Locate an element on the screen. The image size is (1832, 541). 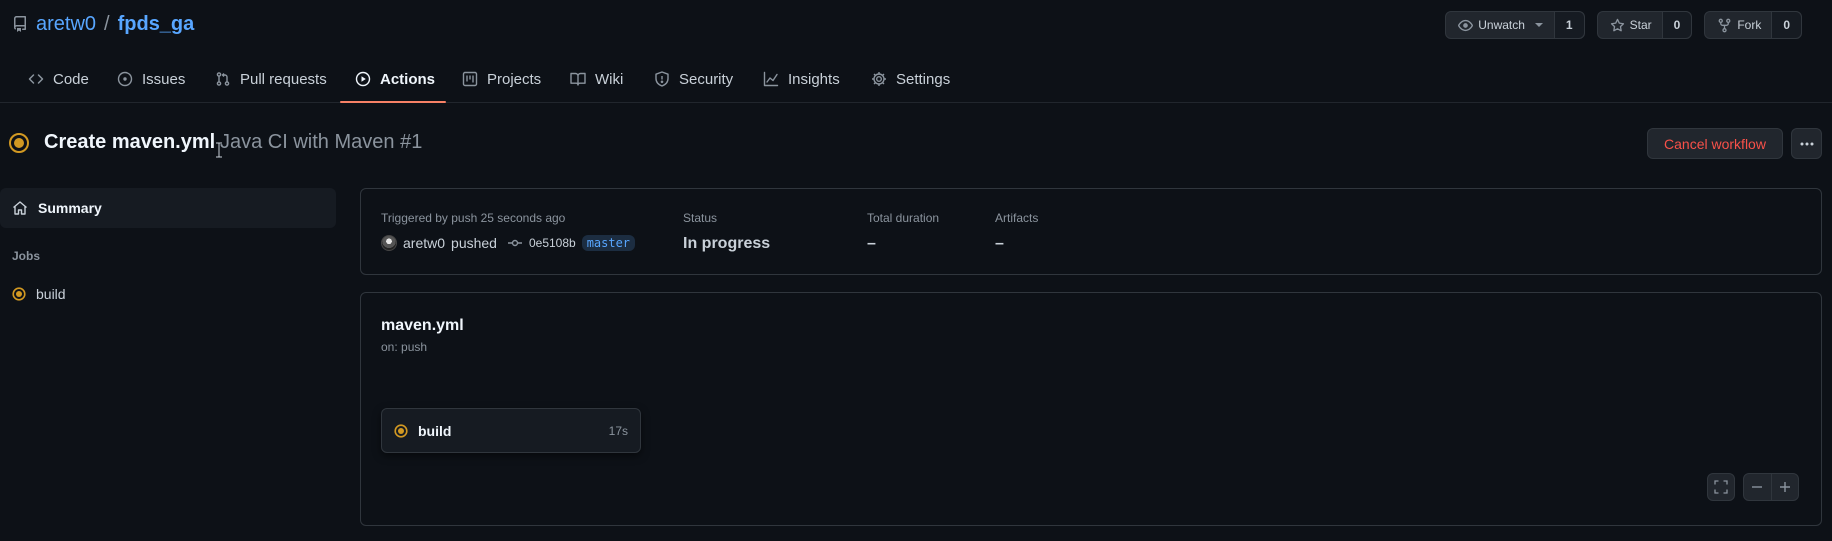
tab-actions-label: Actions is located at coordinates (408, 79).